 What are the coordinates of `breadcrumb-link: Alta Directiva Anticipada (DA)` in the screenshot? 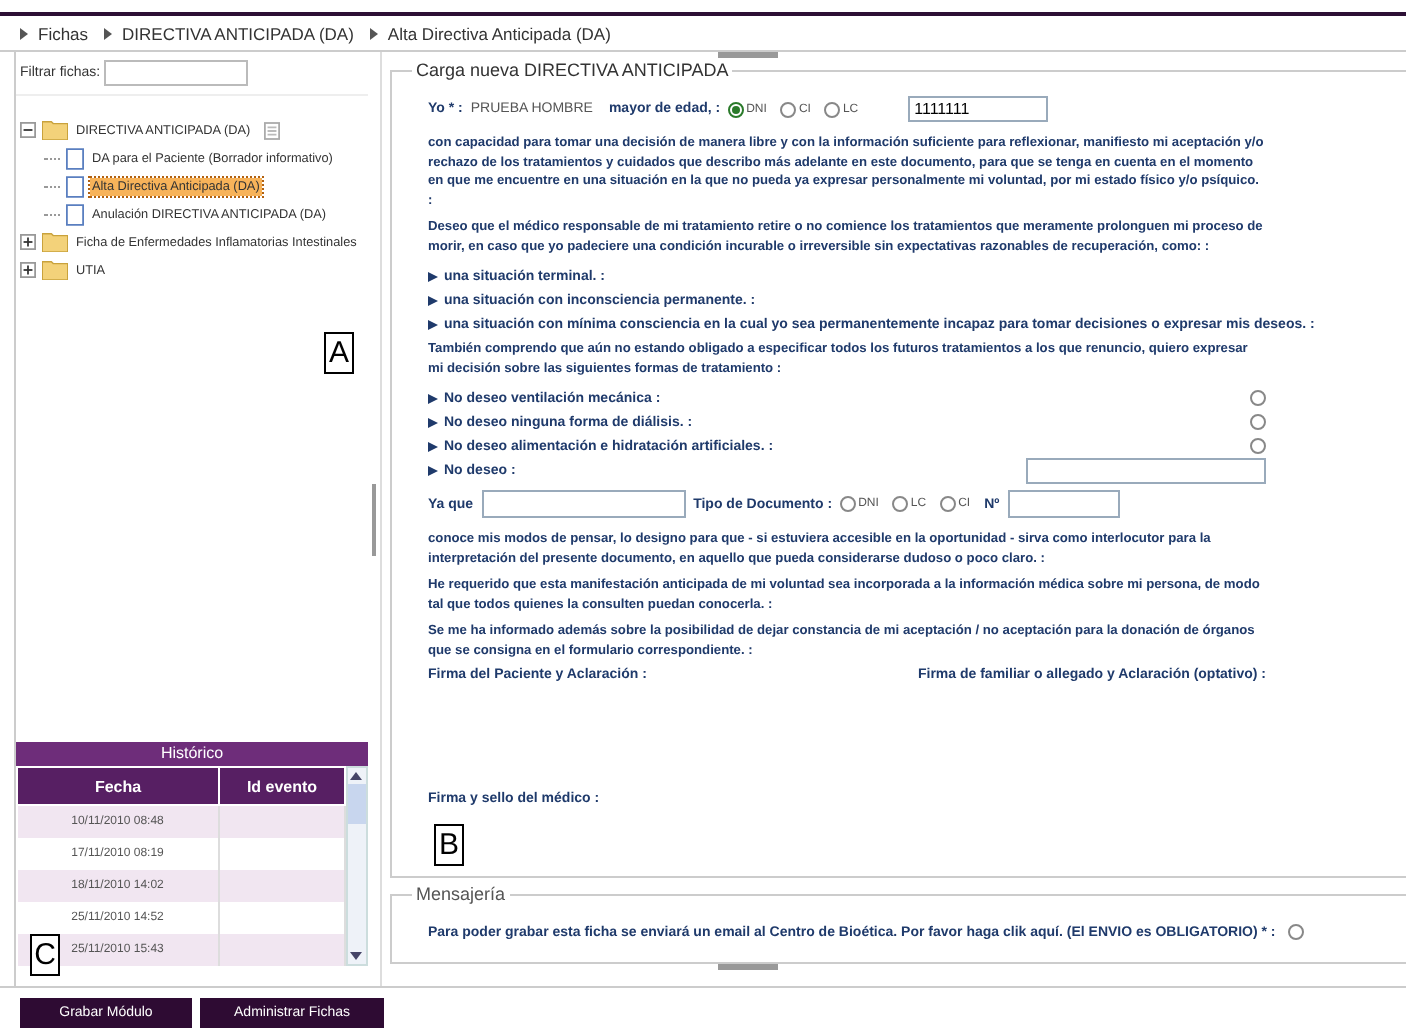 It's located at (499, 33).